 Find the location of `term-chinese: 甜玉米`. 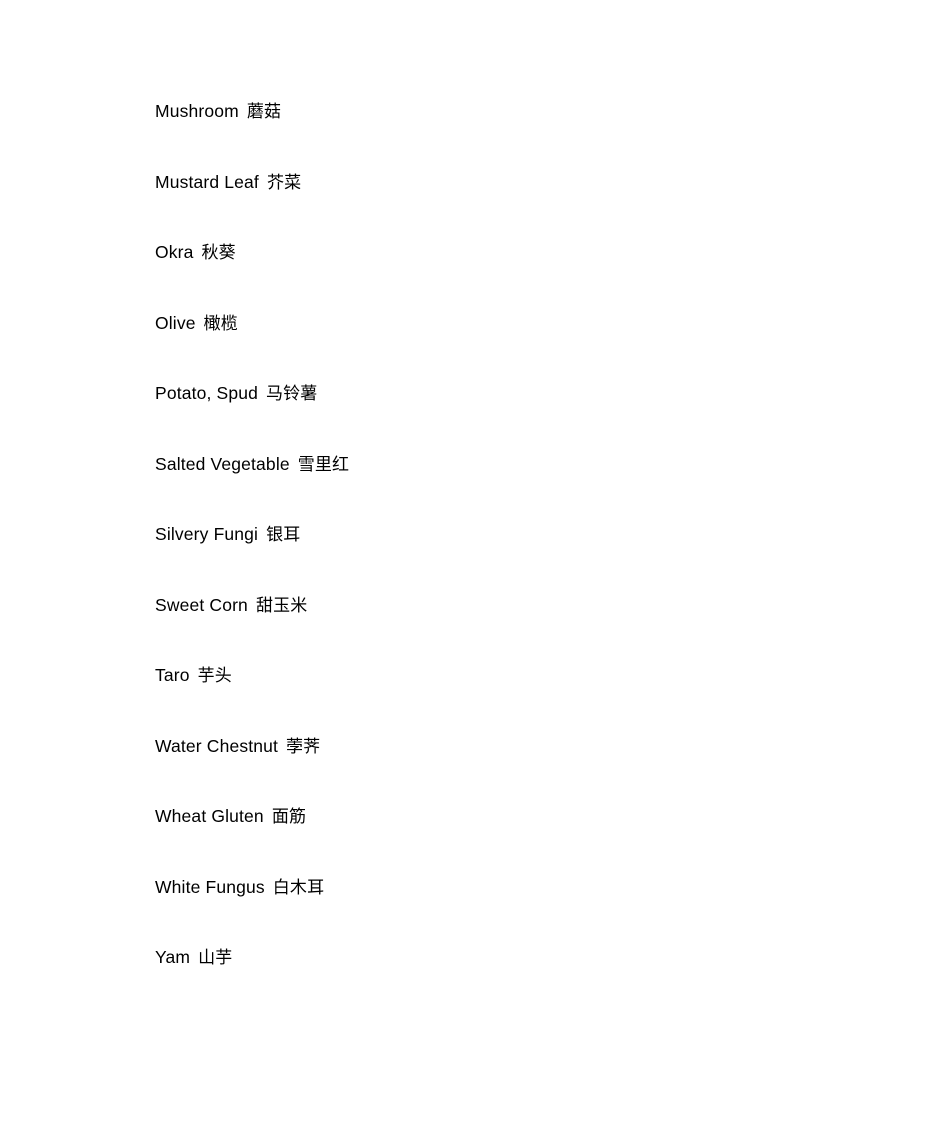

term-chinese: 甜玉米 is located at coordinates (281, 605).